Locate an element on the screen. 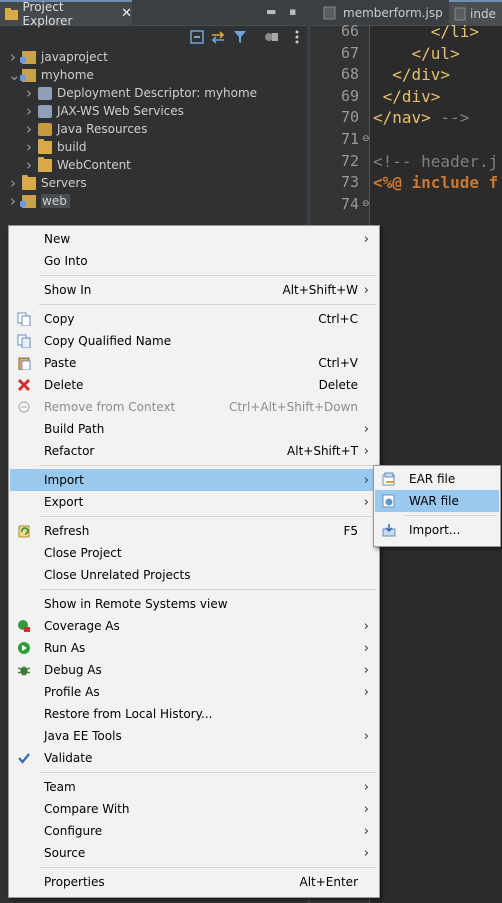  menu-item-configure: Configure › is located at coordinates (194, 831).